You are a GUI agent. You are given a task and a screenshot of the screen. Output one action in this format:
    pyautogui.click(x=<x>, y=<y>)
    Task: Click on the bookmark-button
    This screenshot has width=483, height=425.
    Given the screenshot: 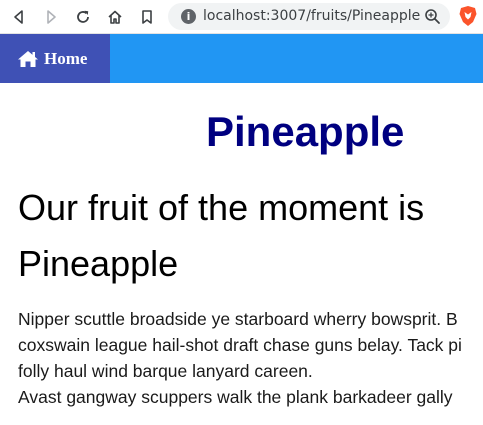 What is the action you would take?
    pyautogui.click(x=147, y=17)
    